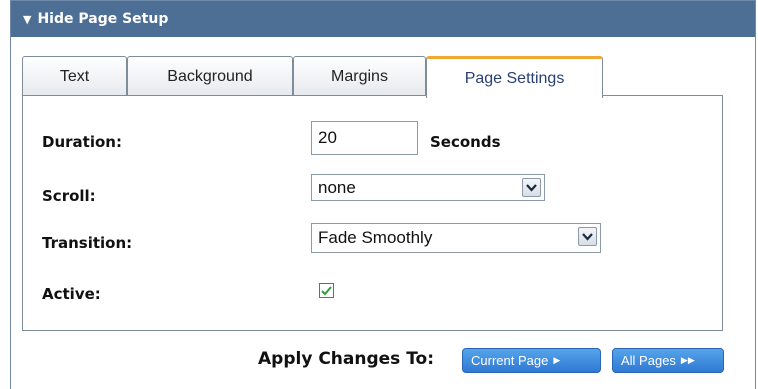  I want to click on hide-page-setup-toggle: ▼ Hide Page Setup, so click(383, 19).